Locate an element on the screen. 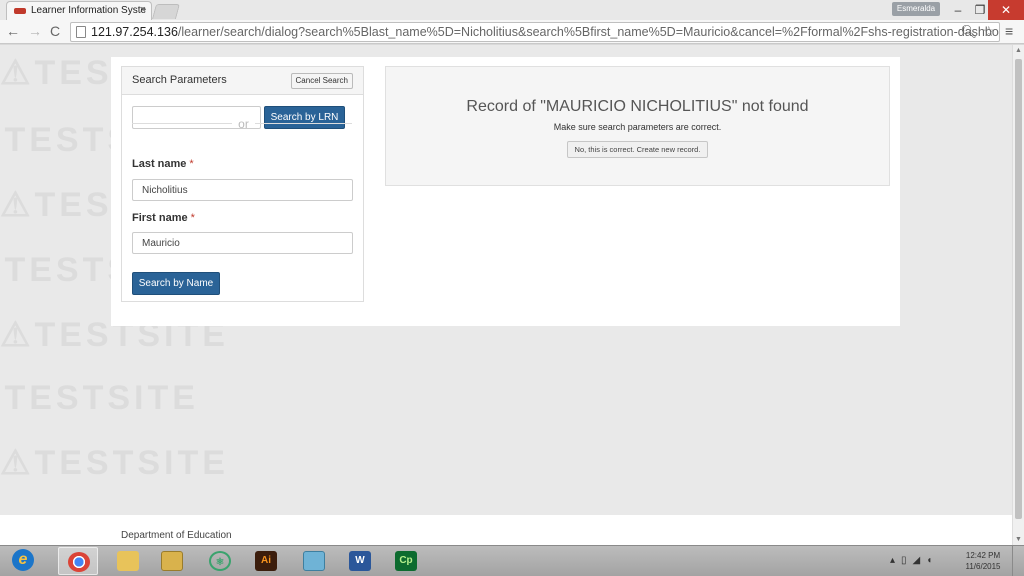  last-name-field: Nicholitius is located at coordinates (242, 190).